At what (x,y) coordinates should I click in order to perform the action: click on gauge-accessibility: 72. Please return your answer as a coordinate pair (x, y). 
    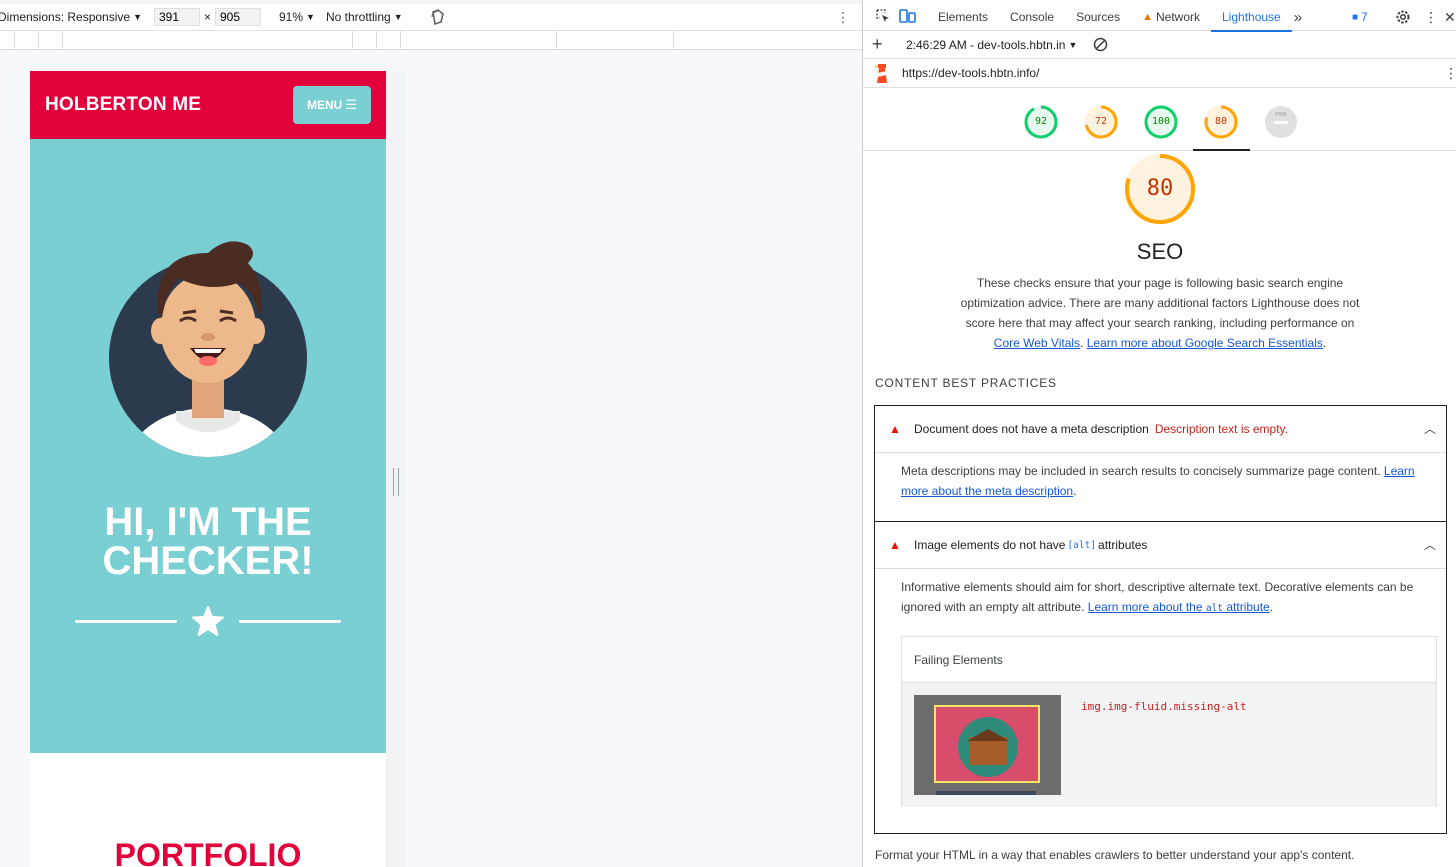
    Looking at the image, I should click on (1101, 122).